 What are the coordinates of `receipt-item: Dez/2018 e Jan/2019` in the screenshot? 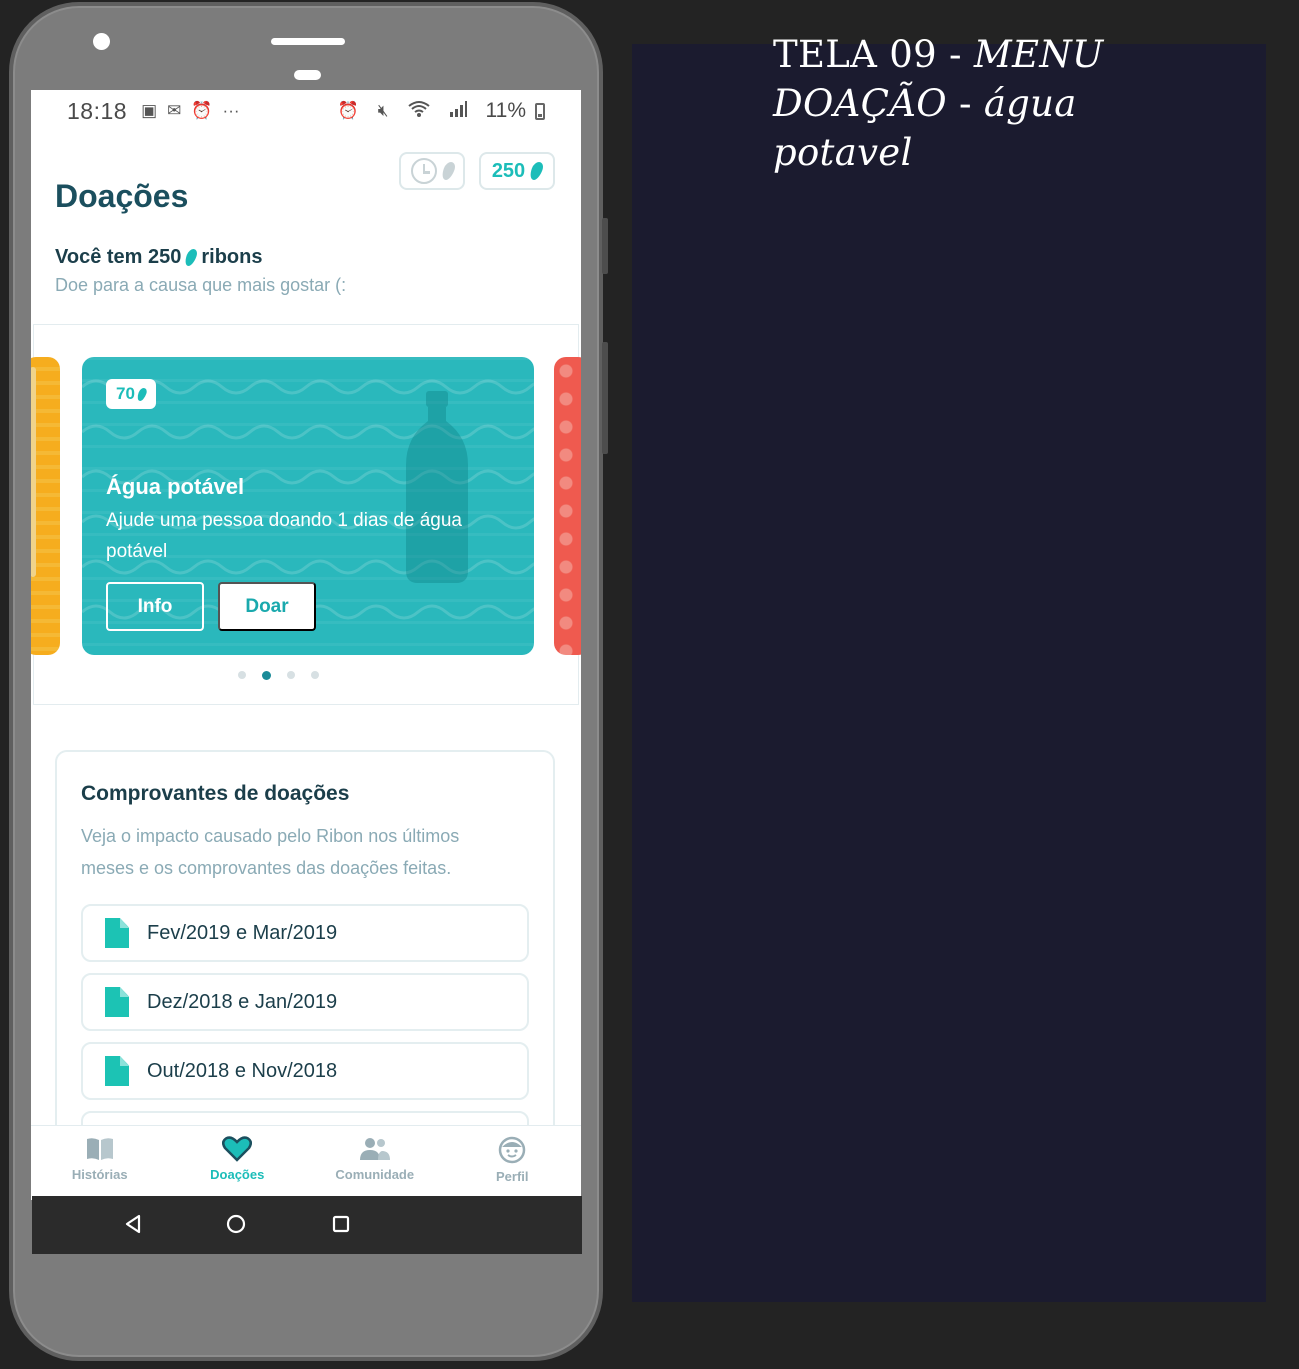 It's located at (305, 1002).